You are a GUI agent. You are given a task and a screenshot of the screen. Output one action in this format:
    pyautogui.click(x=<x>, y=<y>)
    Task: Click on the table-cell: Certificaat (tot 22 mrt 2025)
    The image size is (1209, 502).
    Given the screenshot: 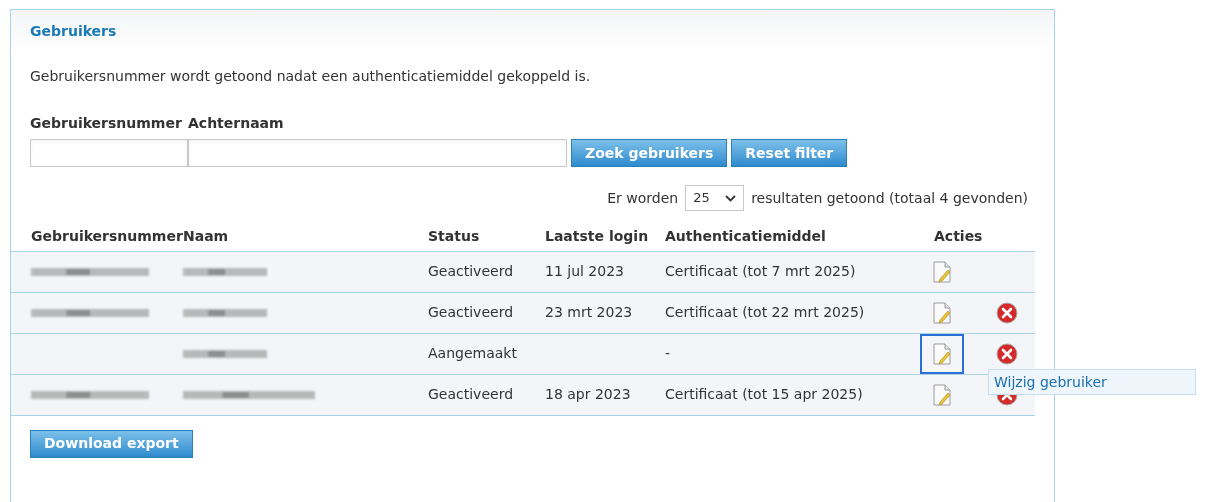 What is the action you would take?
    pyautogui.click(x=765, y=312)
    